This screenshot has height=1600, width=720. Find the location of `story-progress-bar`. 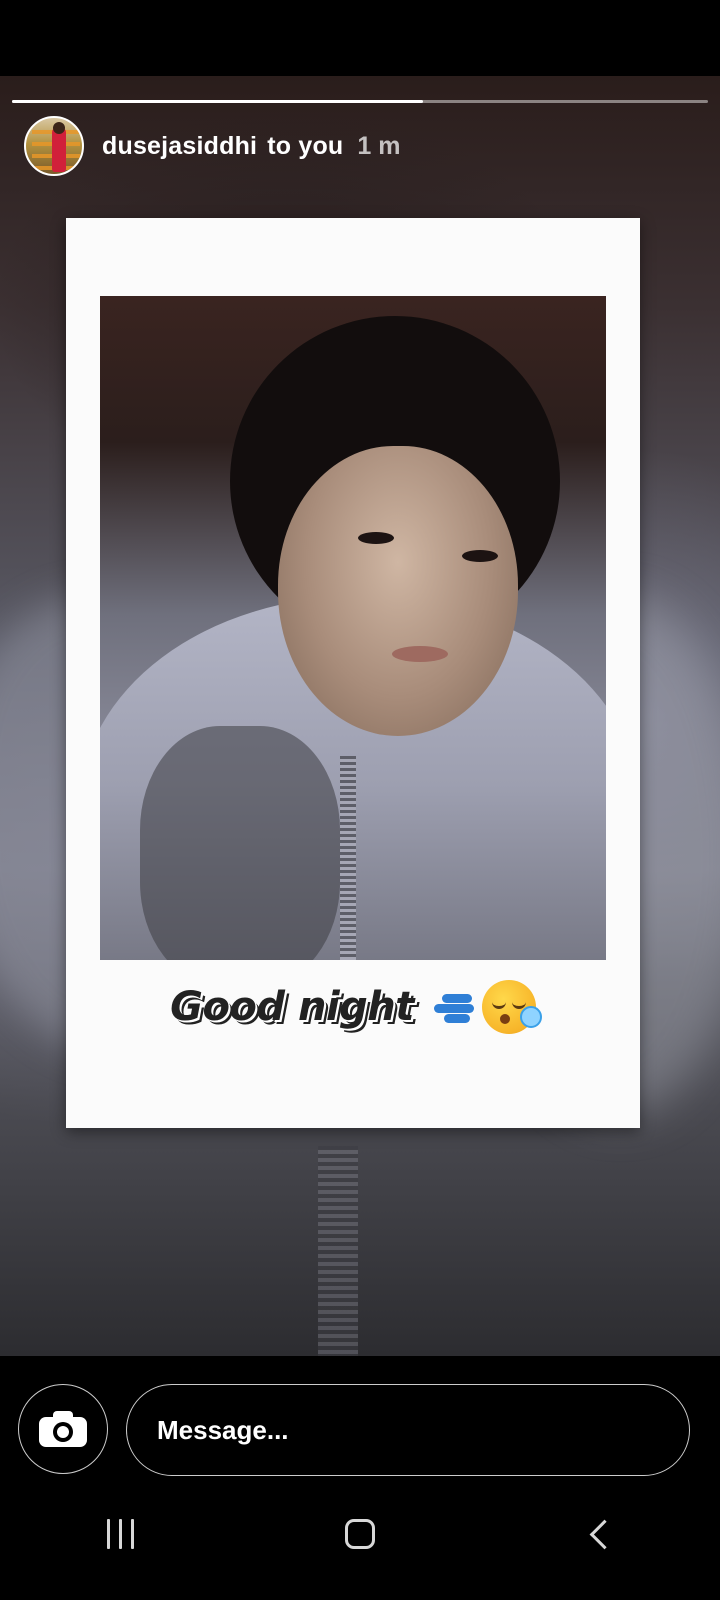

story-progress-bar is located at coordinates (360, 101).